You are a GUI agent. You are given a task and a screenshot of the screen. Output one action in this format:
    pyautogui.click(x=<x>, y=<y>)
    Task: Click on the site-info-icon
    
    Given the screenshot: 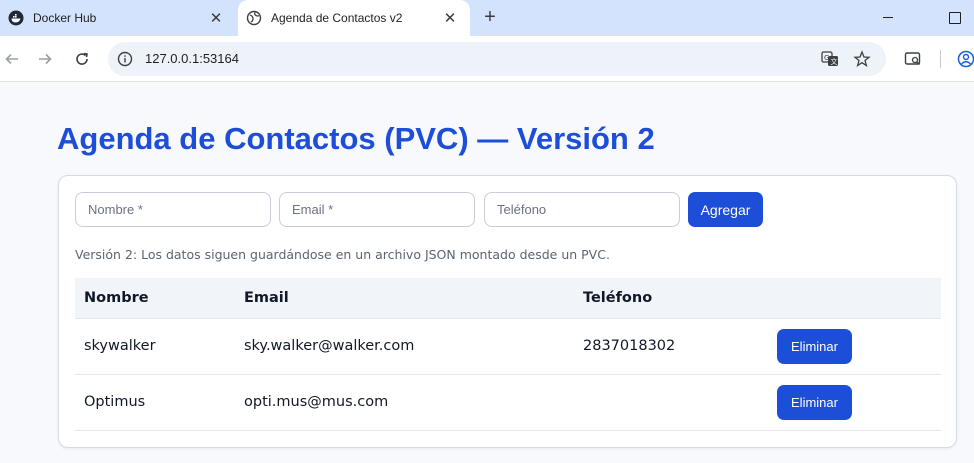 What is the action you would take?
    pyautogui.click(x=125, y=59)
    